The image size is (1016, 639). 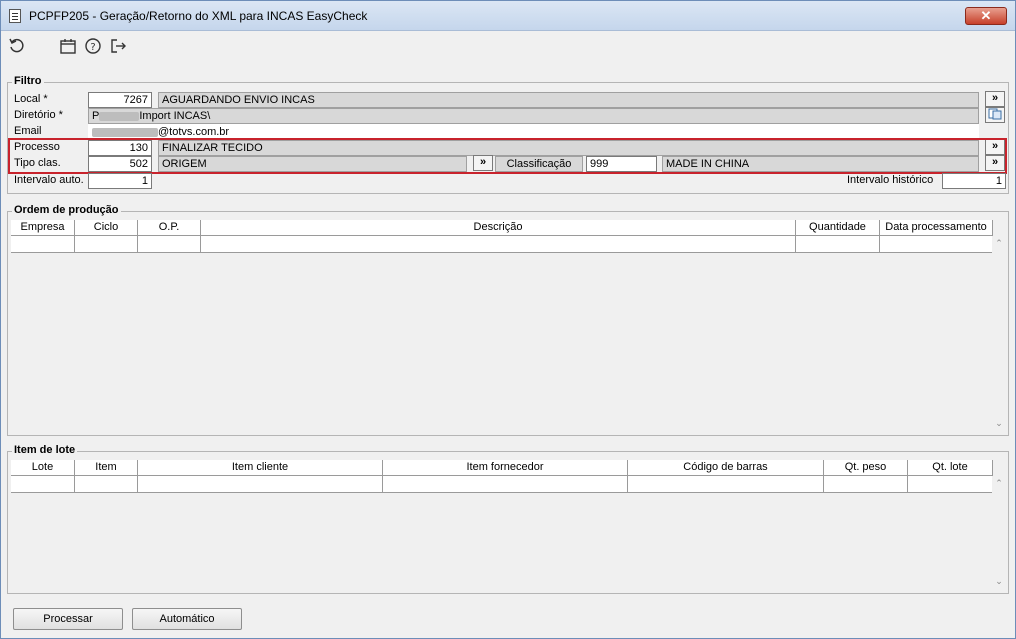 What do you see at coordinates (118, 47) in the screenshot?
I see `exit-icon` at bounding box center [118, 47].